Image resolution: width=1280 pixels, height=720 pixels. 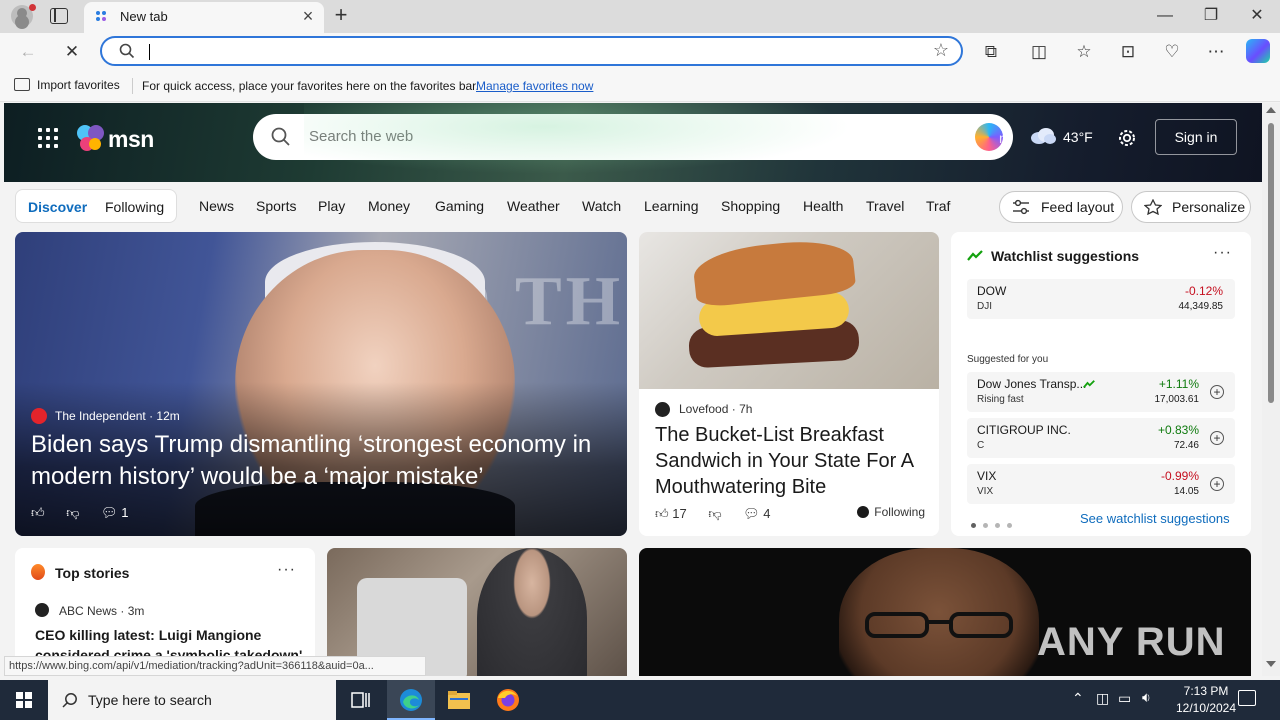 I want to click on search-icon, so click(x=127, y=51).